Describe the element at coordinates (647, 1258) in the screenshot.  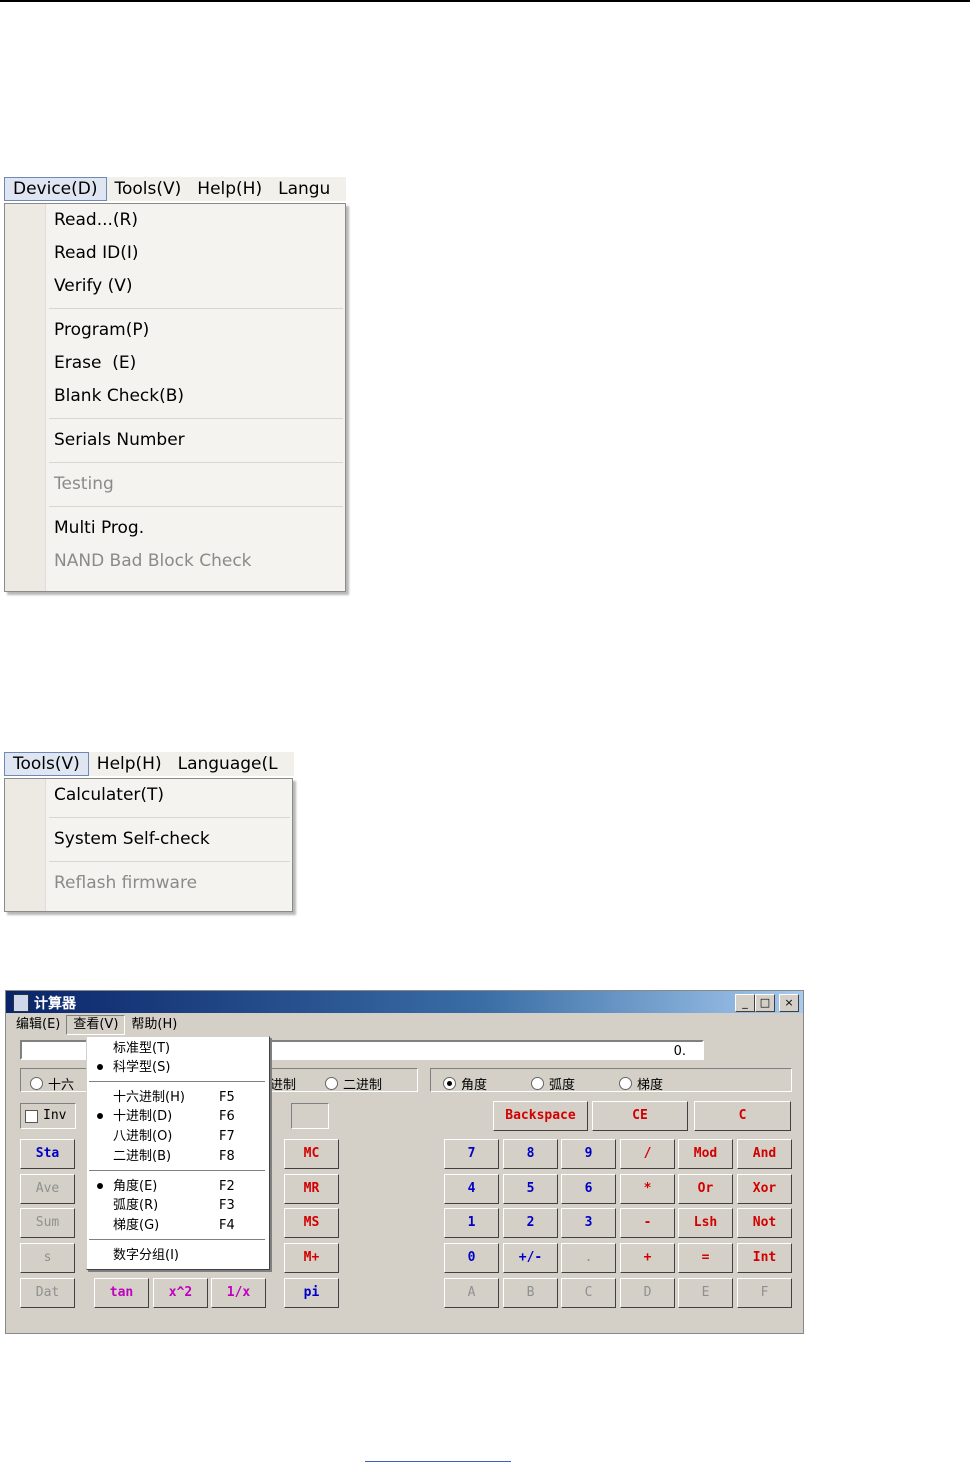
I see `plus-key: +` at that location.